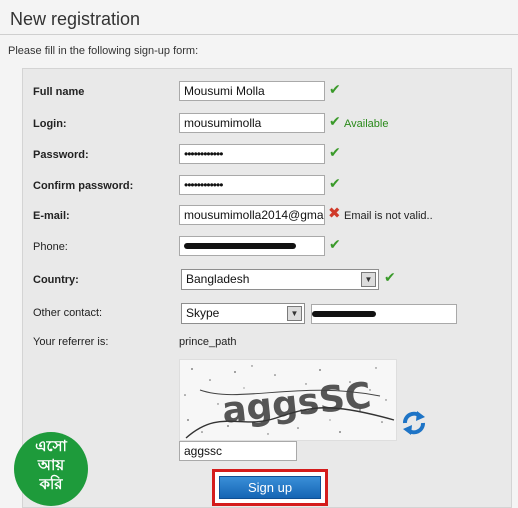 The height and width of the screenshot is (508, 518). I want to click on other-contact-label: Other contact:, so click(68, 313).